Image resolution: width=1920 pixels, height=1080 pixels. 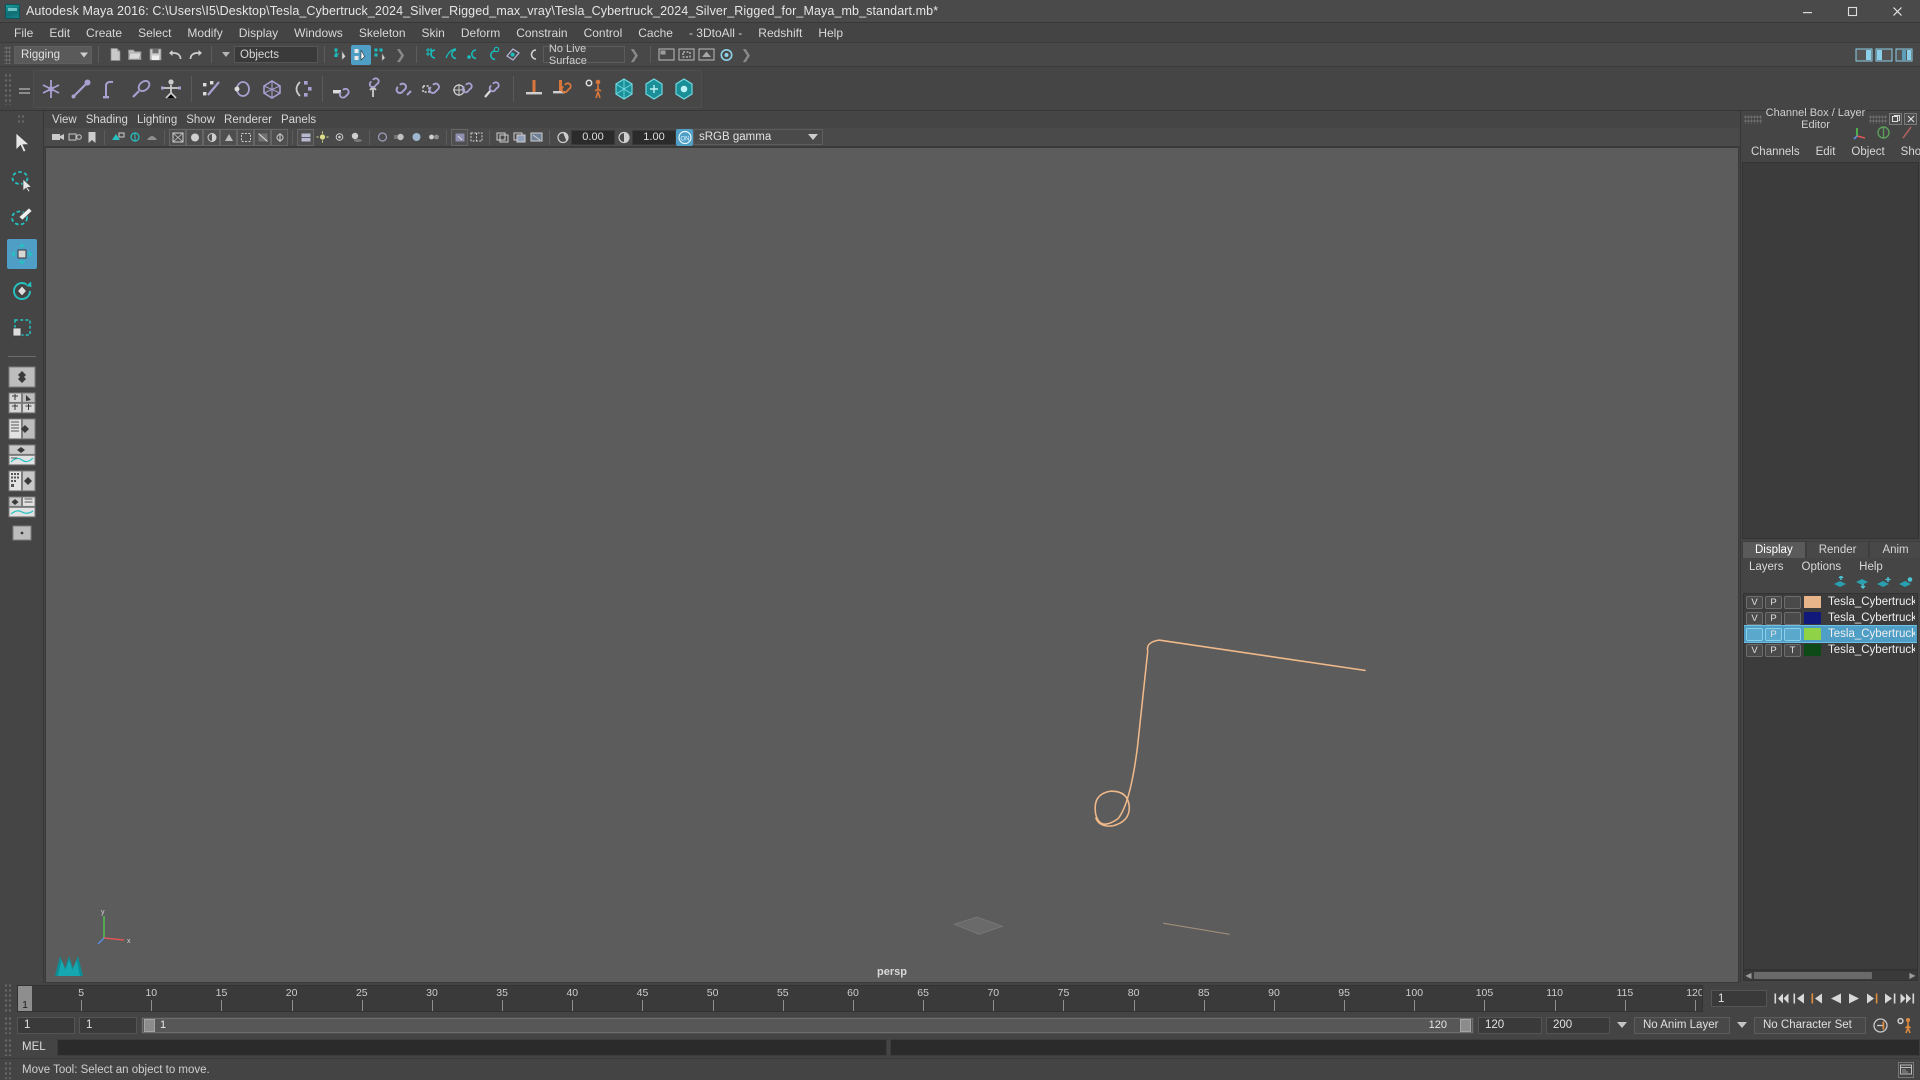 I want to click on anim-end-field: 200, so click(x=1578, y=1025).